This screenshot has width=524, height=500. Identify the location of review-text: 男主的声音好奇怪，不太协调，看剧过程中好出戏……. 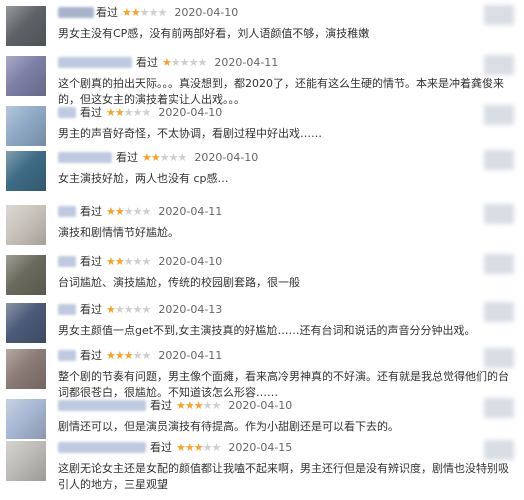
(190, 133).